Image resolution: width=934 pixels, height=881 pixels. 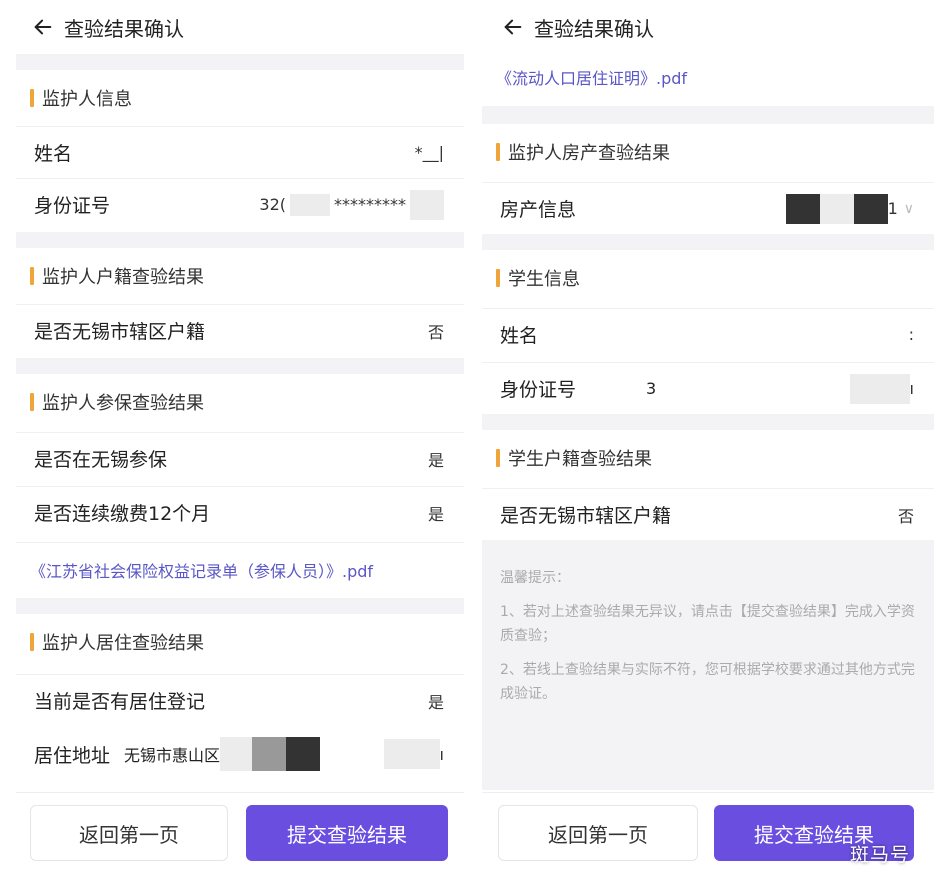 What do you see at coordinates (892, 208) in the screenshot?
I see `property-value-tail: 1` at bounding box center [892, 208].